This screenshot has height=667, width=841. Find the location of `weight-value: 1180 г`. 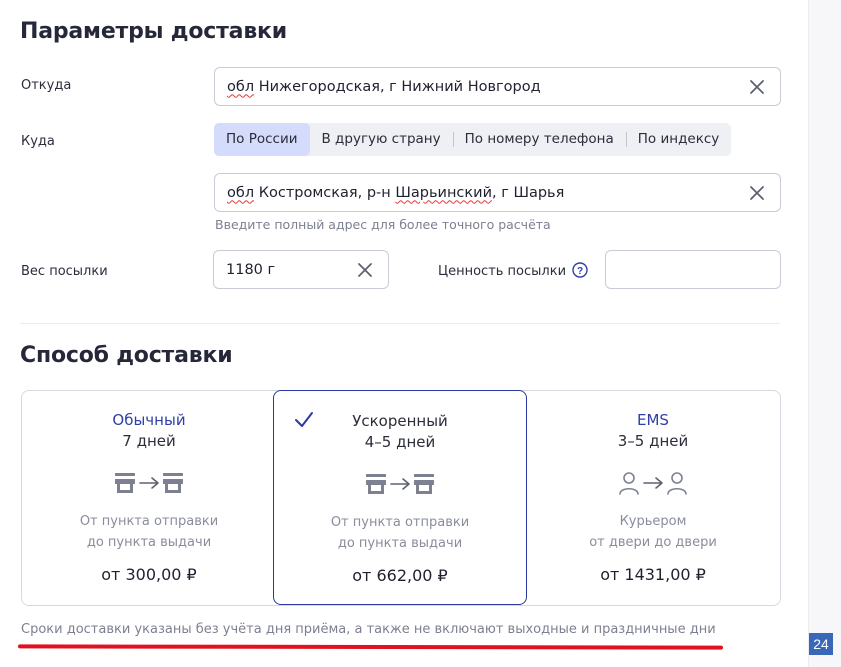

weight-value: 1180 г is located at coordinates (251, 269).